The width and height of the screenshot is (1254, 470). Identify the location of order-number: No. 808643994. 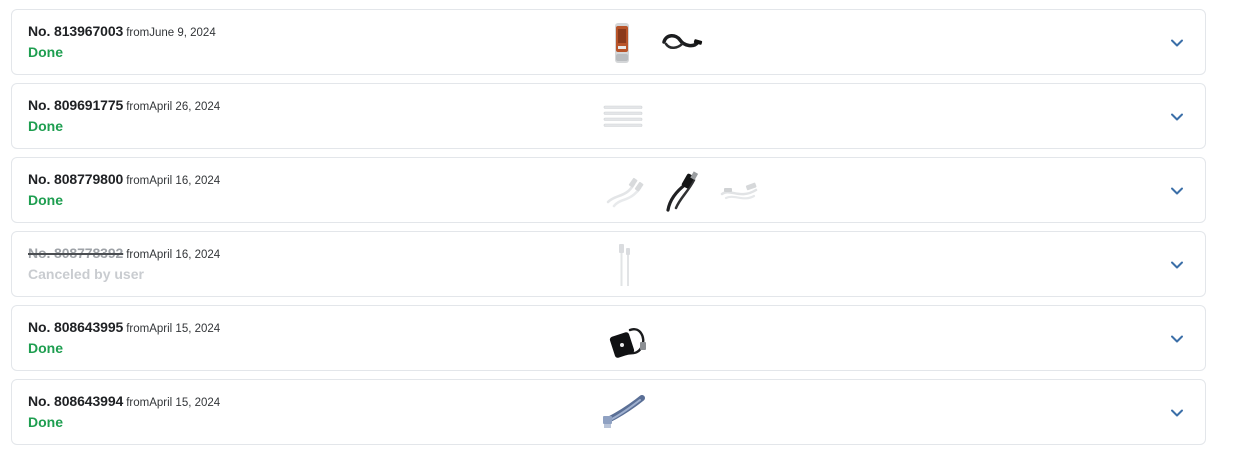
(76, 401).